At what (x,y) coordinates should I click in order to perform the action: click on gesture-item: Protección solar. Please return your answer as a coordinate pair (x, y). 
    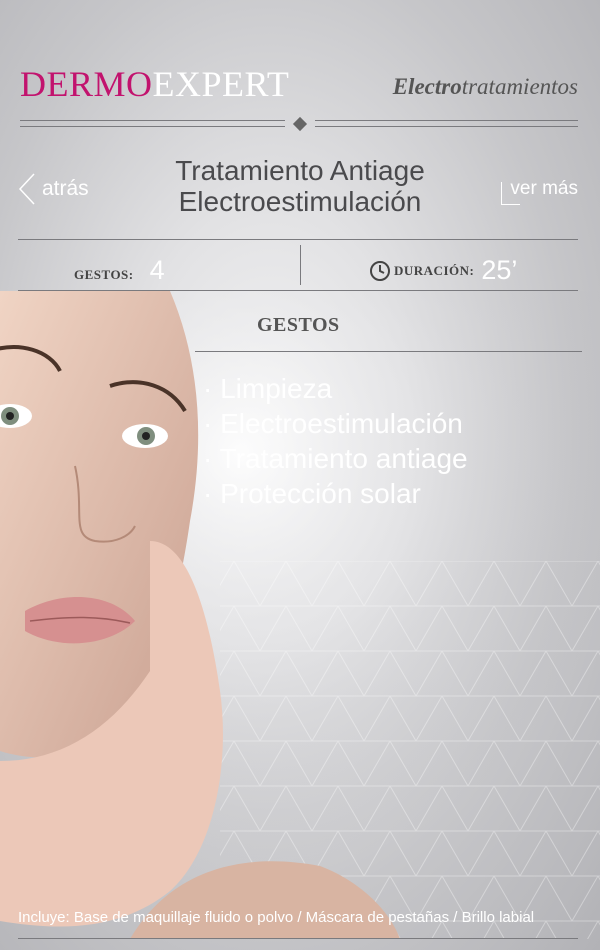
    Looking at the image, I should click on (335, 493).